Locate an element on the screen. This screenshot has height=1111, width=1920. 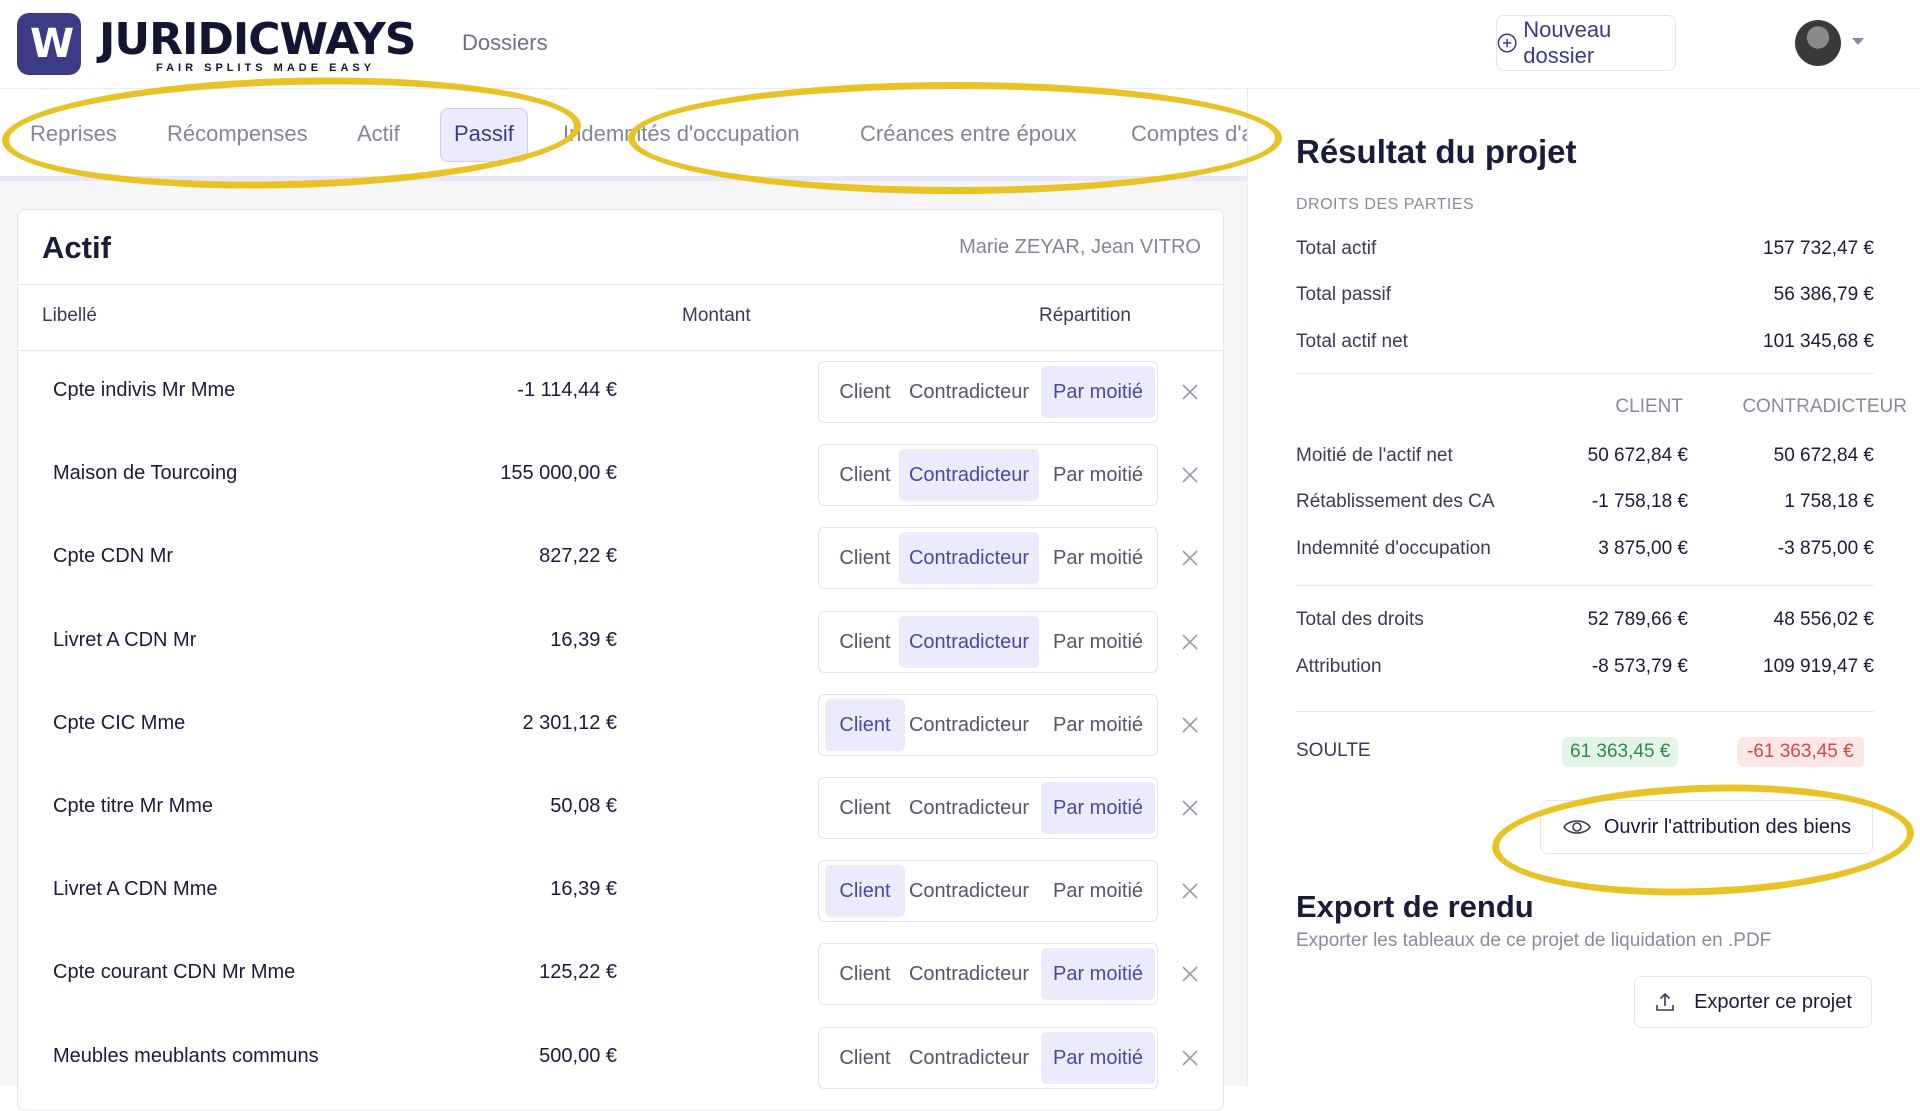
soulte-contra-badge: -61 363,45 € is located at coordinates (1800, 752).